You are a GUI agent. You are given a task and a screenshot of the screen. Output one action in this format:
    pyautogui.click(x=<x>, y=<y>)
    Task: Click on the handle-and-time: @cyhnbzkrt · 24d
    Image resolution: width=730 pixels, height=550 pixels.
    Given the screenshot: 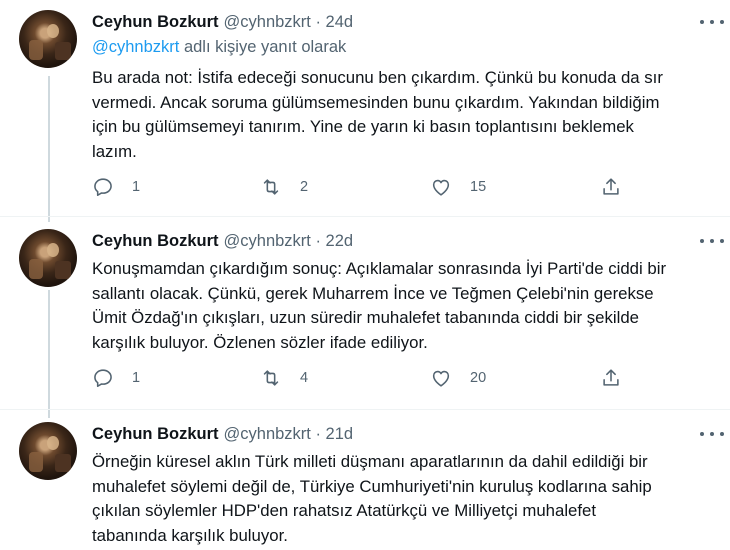 What is the action you would take?
    pyautogui.click(x=289, y=22)
    